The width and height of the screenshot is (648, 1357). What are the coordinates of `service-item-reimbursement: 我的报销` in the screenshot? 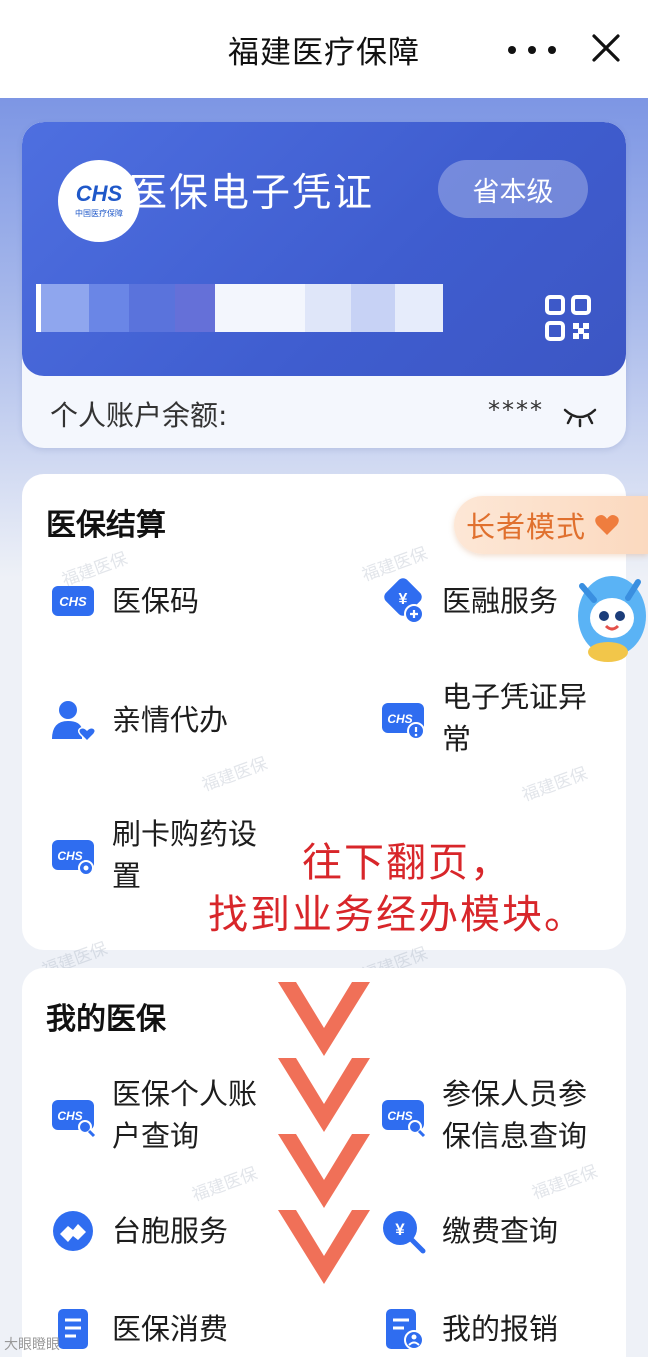 It's located at (491, 1329).